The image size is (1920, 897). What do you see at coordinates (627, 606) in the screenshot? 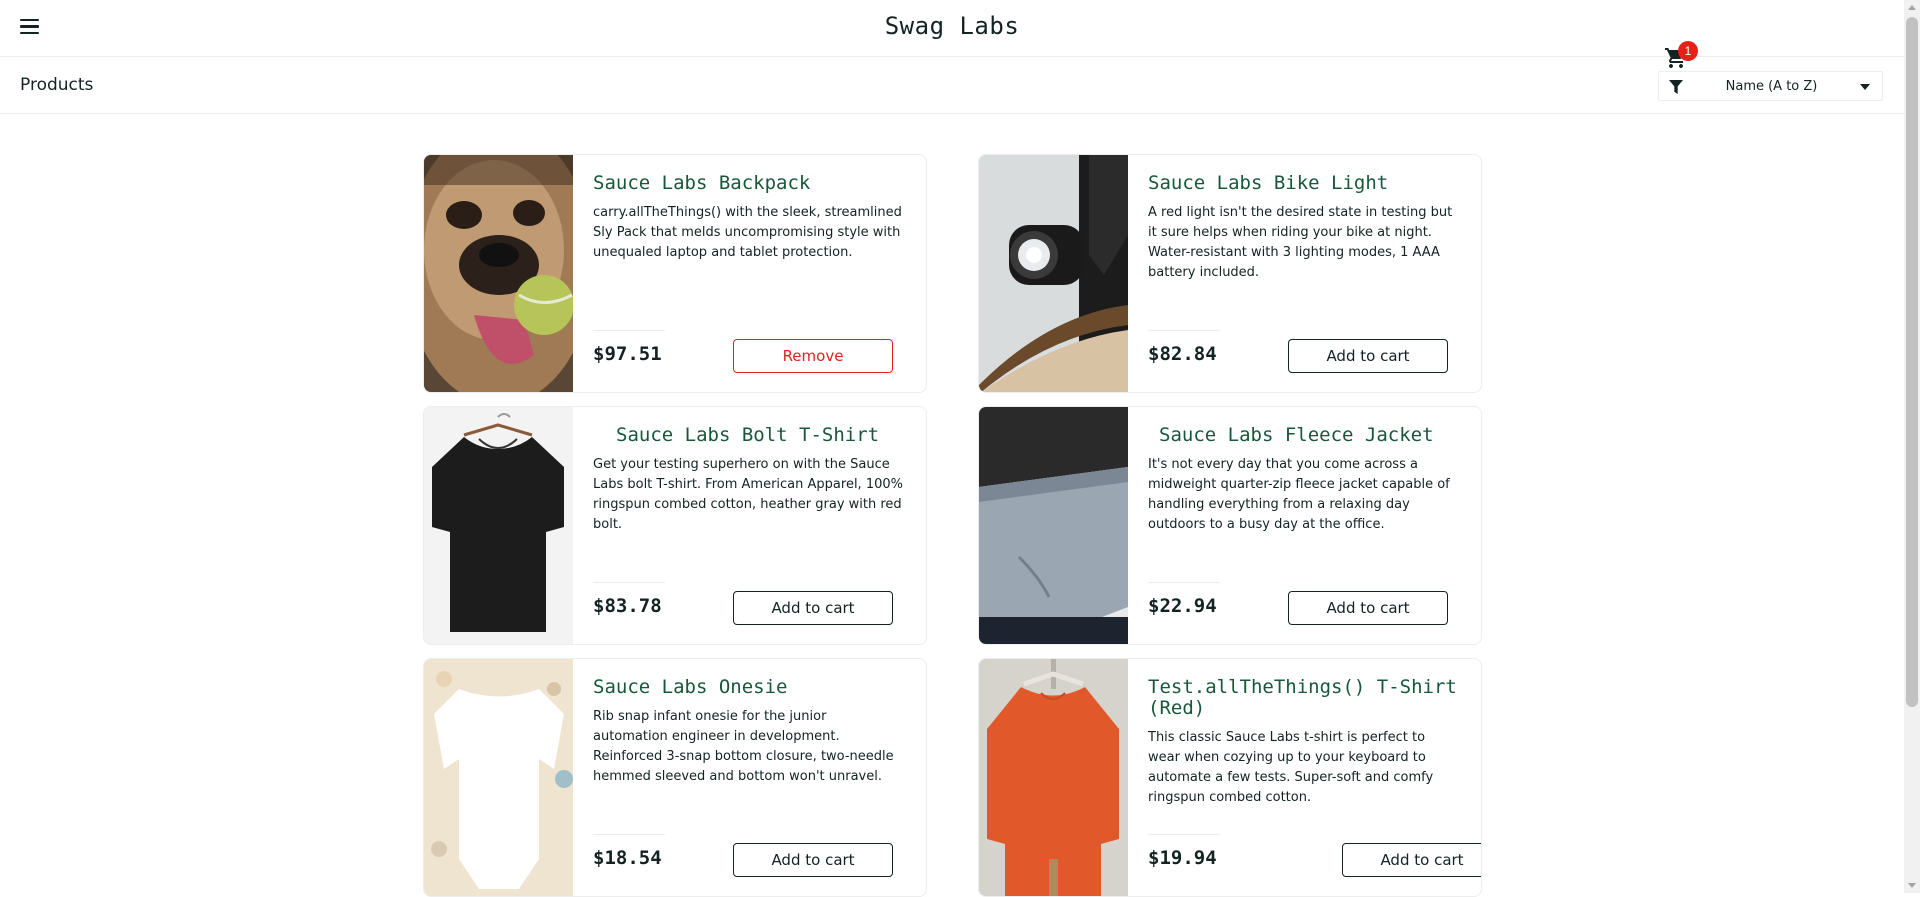
I see `product-price: $83.78` at bounding box center [627, 606].